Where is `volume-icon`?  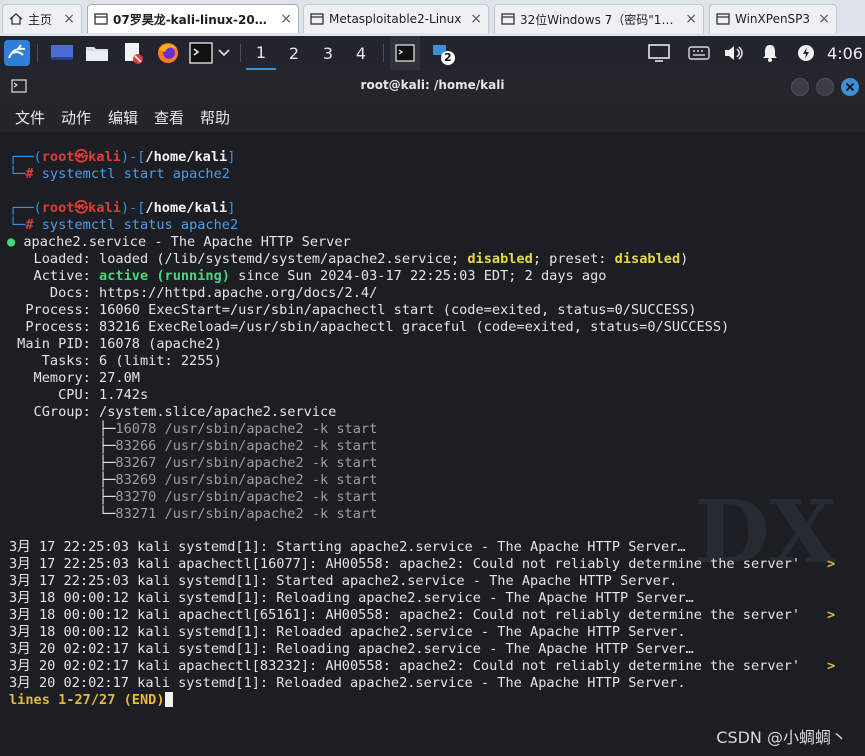
volume-icon is located at coordinates (734, 53).